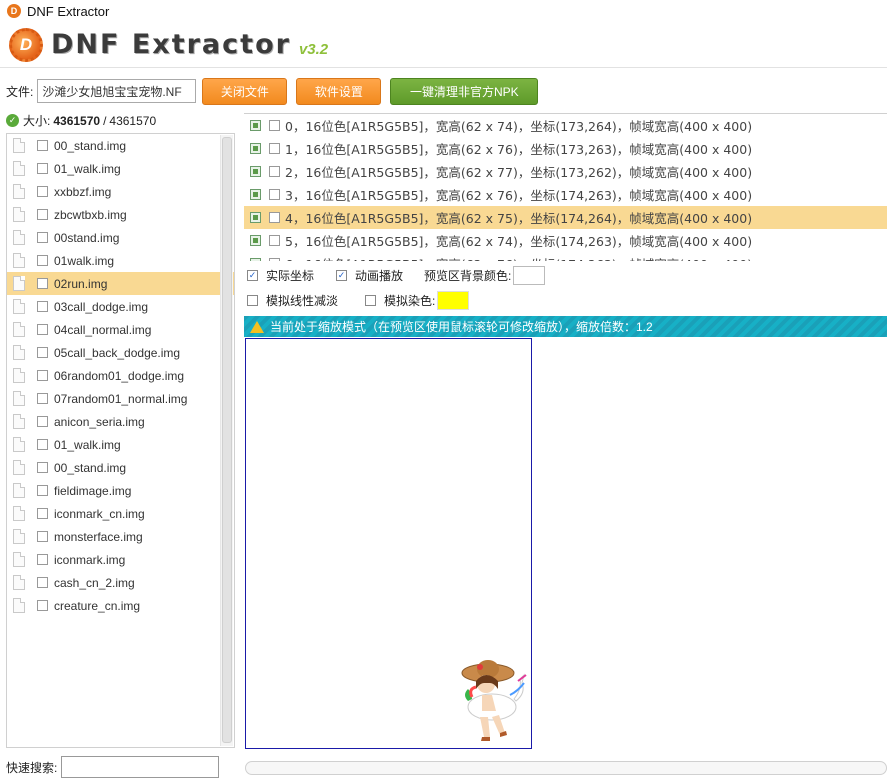  I want to click on file-list-item: 05call_back_dodge.img, so click(120, 352).